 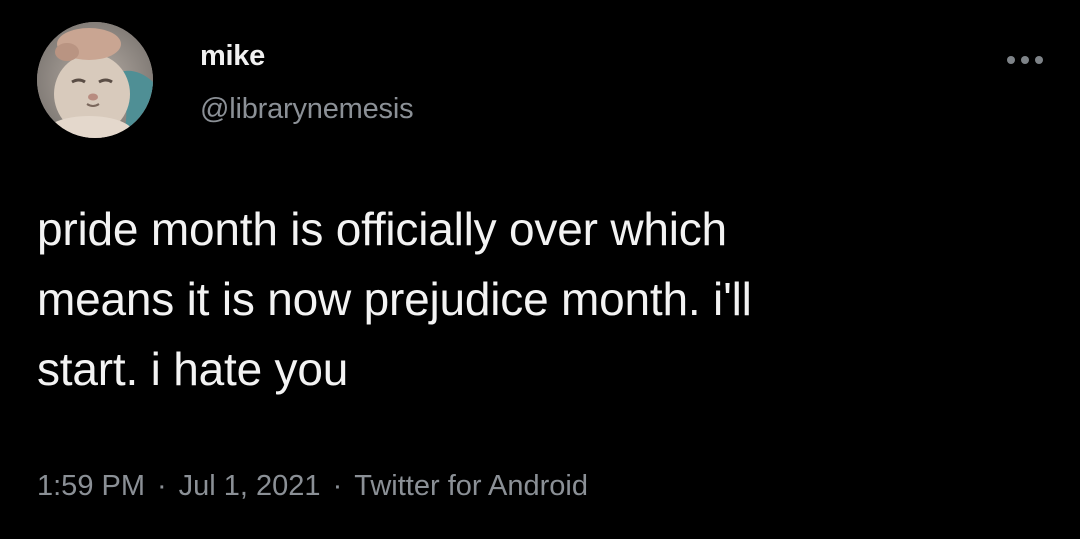 What do you see at coordinates (1025, 60) in the screenshot?
I see `ellipsis-icon` at bounding box center [1025, 60].